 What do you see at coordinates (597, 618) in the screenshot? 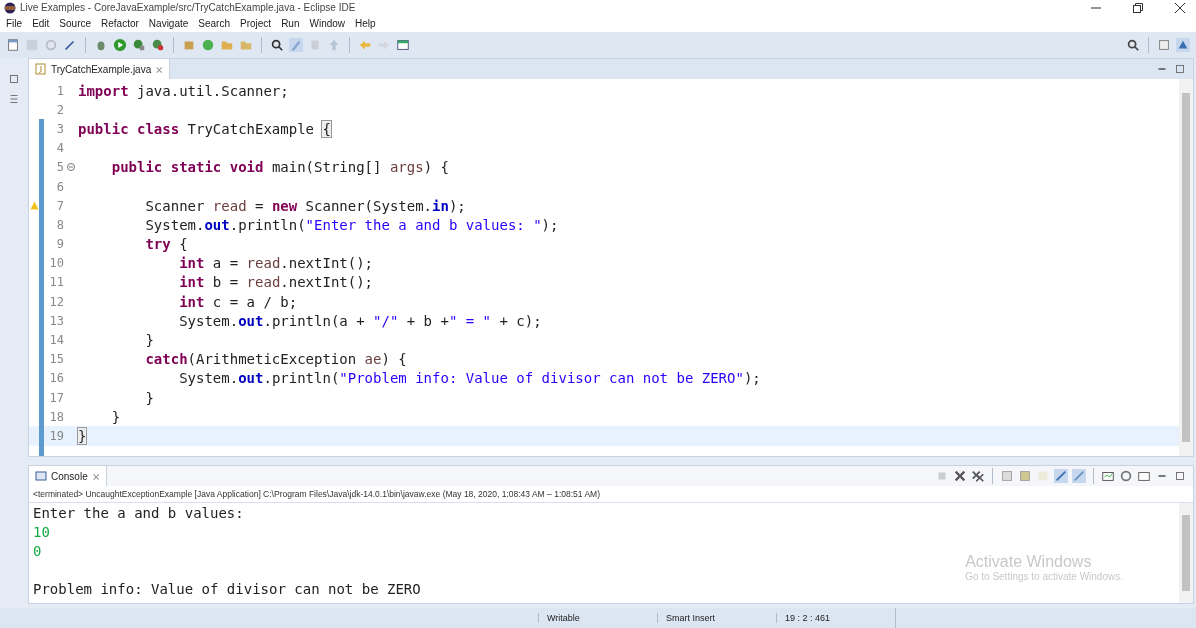
I see `status-field: Writable` at bounding box center [597, 618].